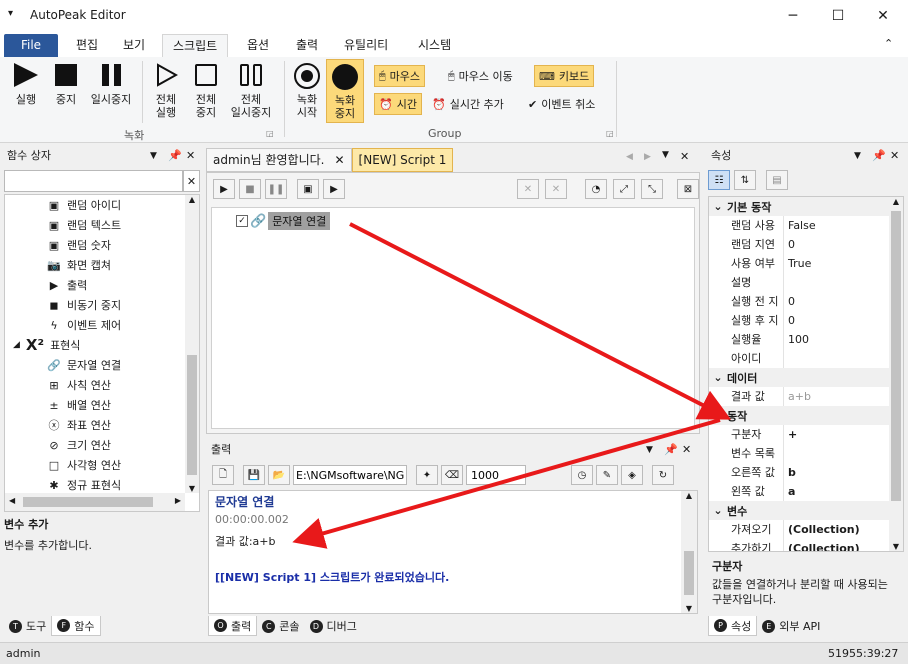 This screenshot has width=908, height=664. I want to click on tab-file: File, so click(31, 46).